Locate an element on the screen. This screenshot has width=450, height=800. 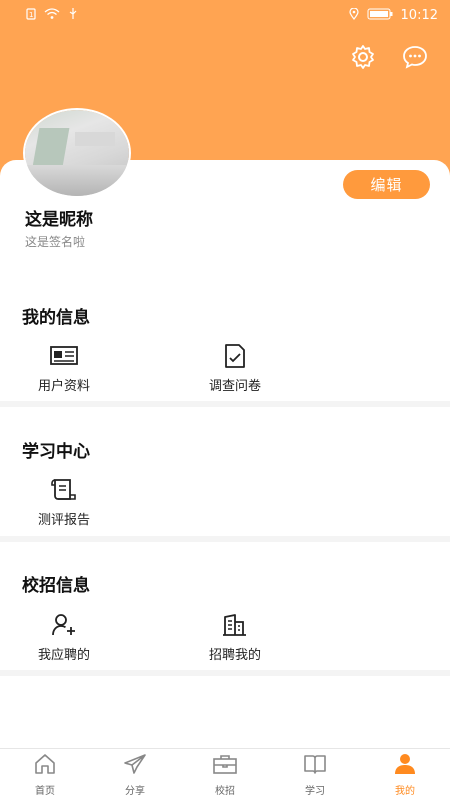
section-title-learning-center: 学习中心 is located at coordinates (56, 452).